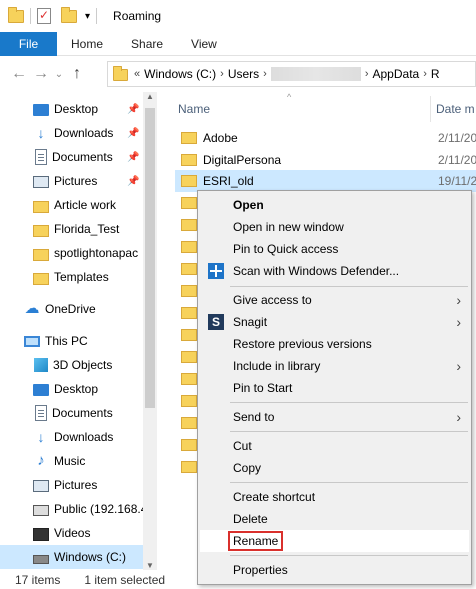  I want to click on properties-icon, so click(44, 16).